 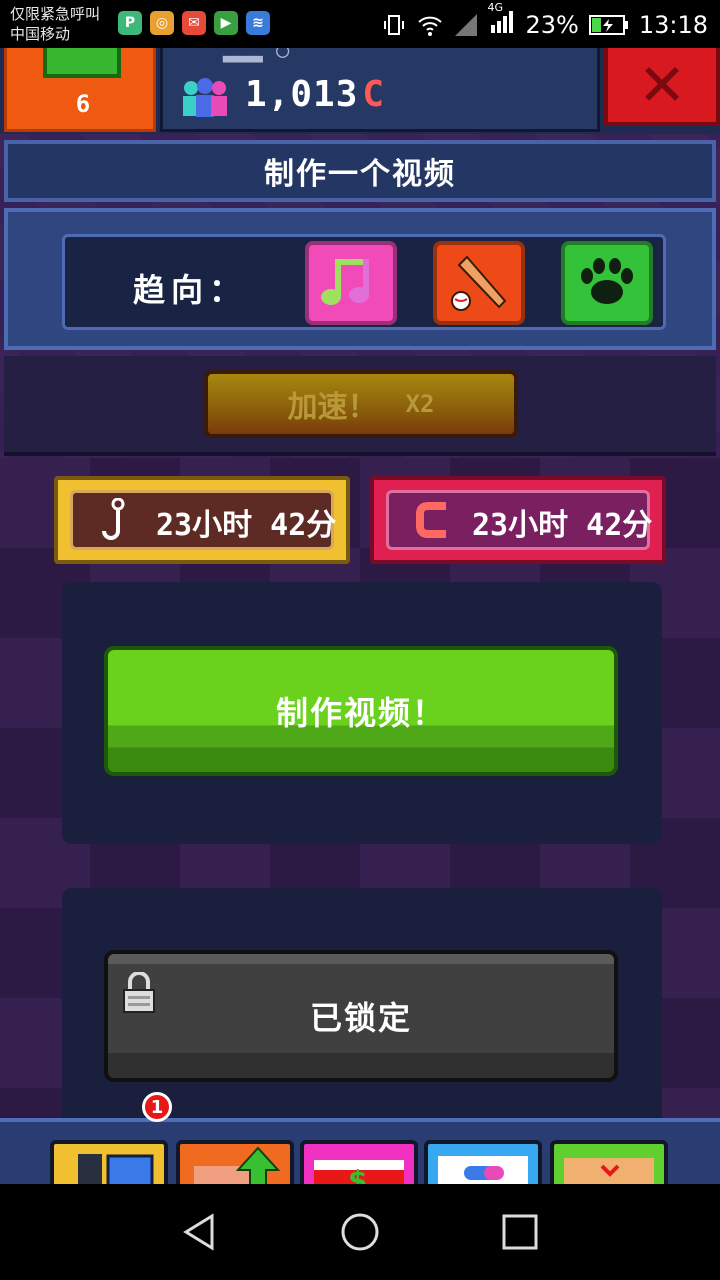 I want to click on mobile-signal: 4G, so click(x=501, y=21).